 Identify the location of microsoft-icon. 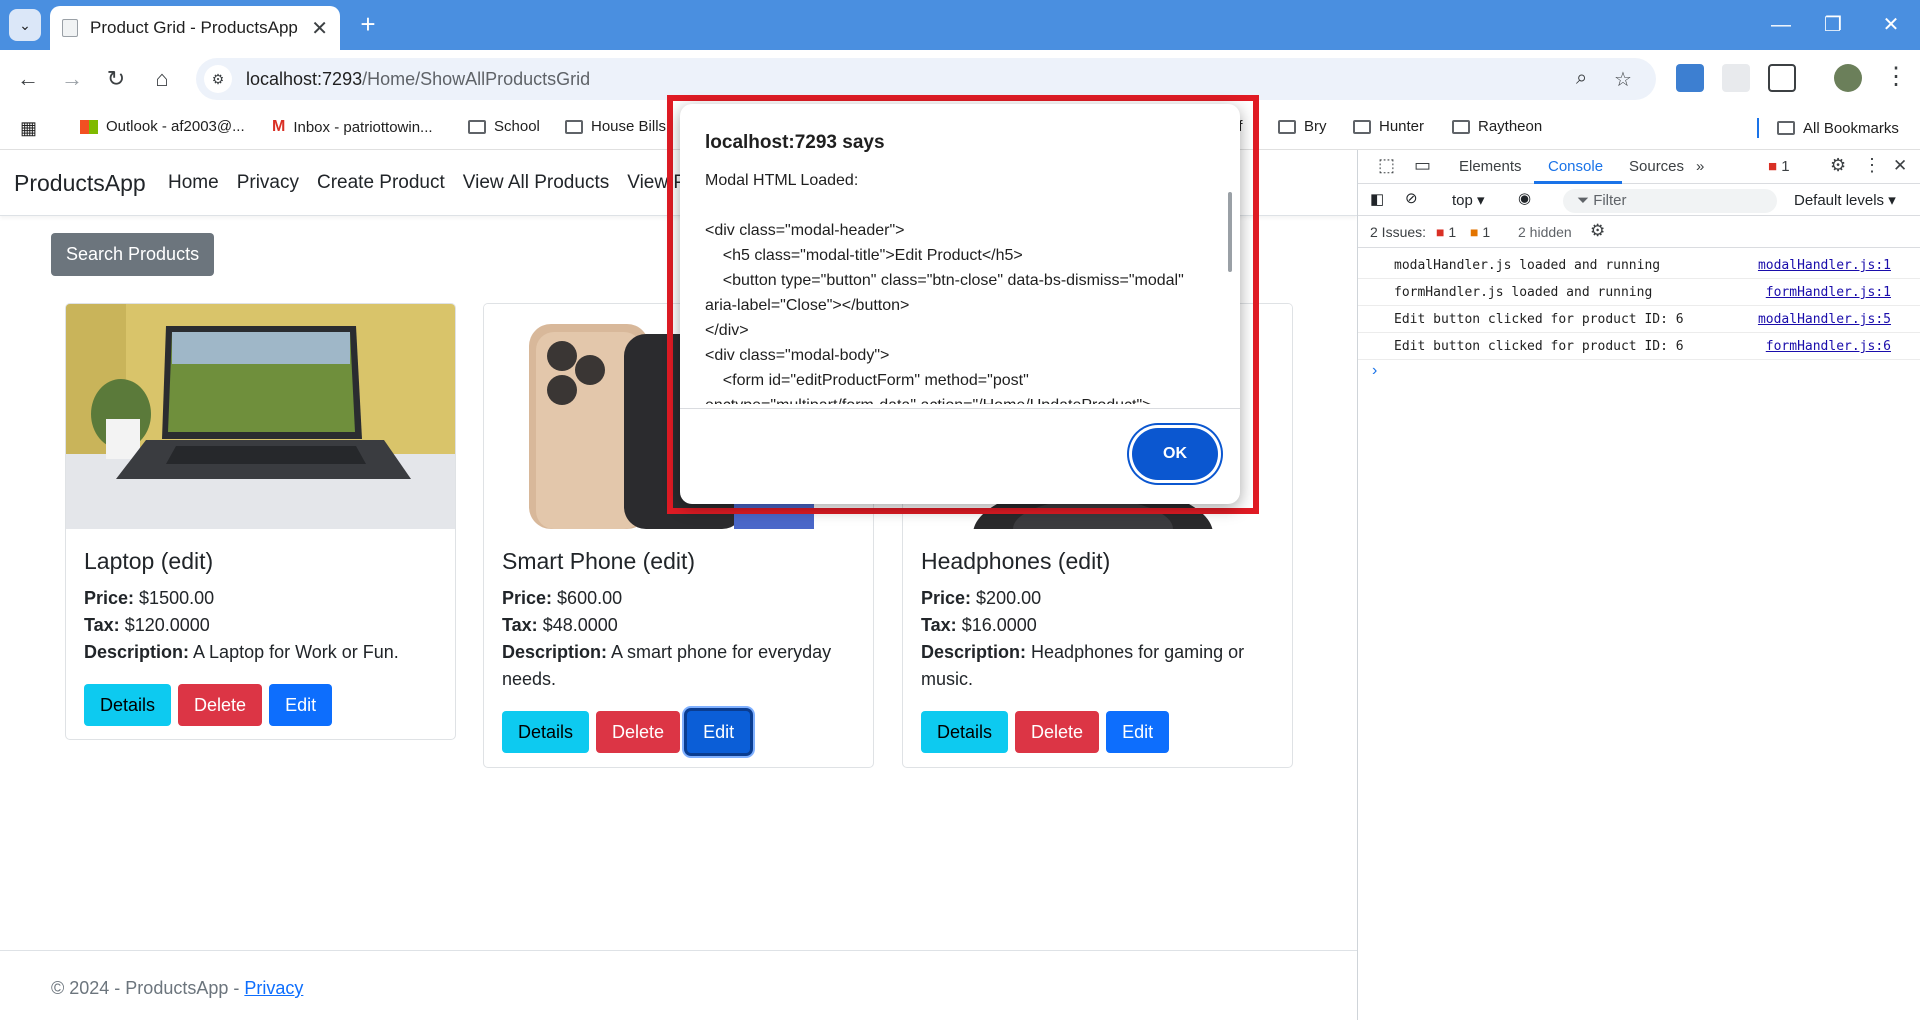
(89, 126).